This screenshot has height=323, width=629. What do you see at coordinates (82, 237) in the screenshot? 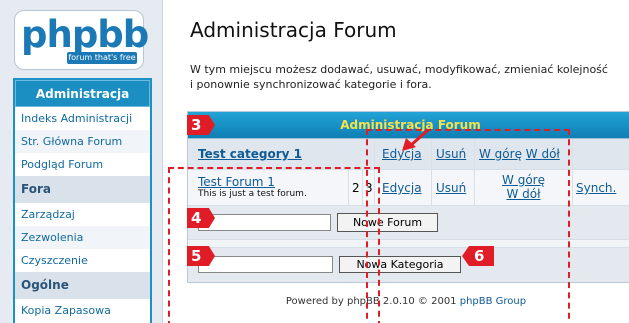
I see `nav-link-permissions: Zezwolenia` at bounding box center [82, 237].